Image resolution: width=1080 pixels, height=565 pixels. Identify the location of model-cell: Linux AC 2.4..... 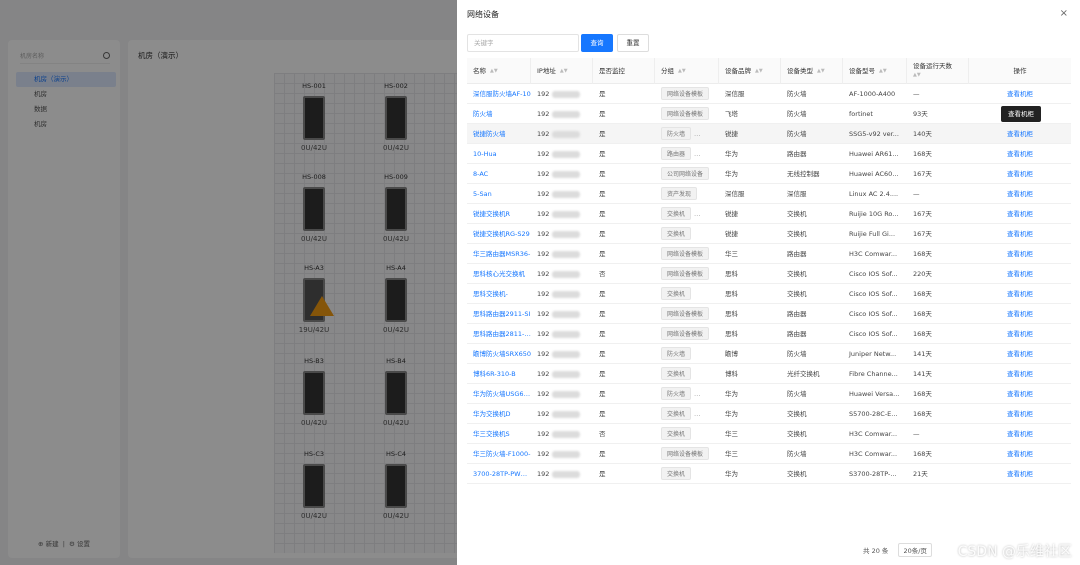
(874, 194).